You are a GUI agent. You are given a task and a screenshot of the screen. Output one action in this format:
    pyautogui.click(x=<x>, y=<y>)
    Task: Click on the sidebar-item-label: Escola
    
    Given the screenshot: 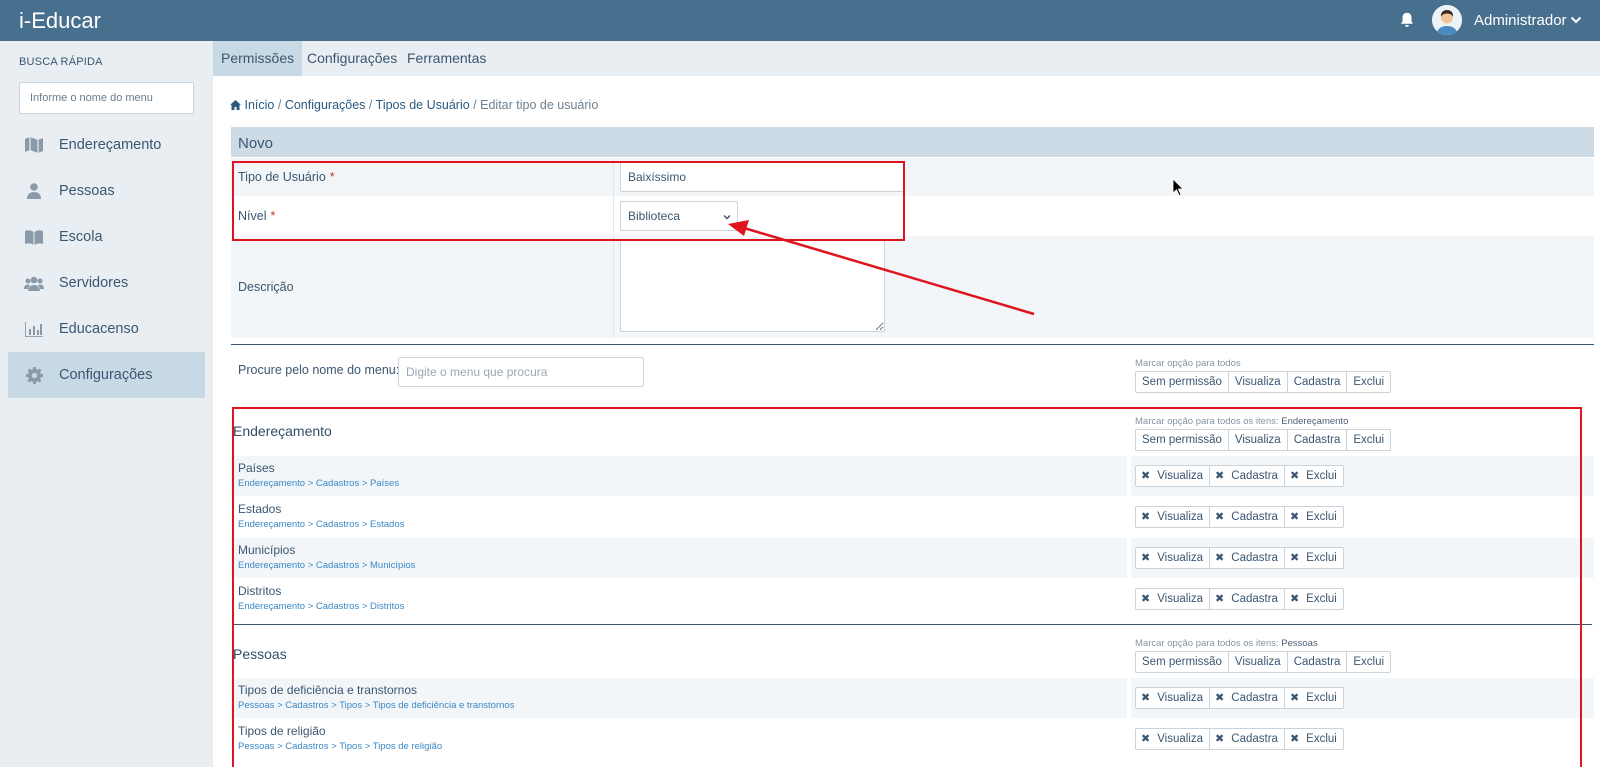 What is the action you would take?
    pyautogui.click(x=81, y=237)
    